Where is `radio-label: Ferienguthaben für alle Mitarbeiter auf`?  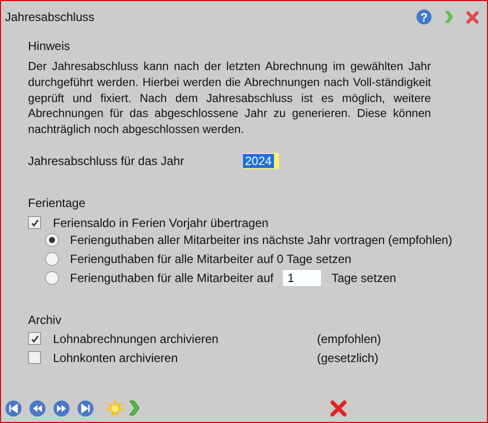 radio-label: Ferienguthaben für alle Mitarbeiter auf is located at coordinates (172, 278).